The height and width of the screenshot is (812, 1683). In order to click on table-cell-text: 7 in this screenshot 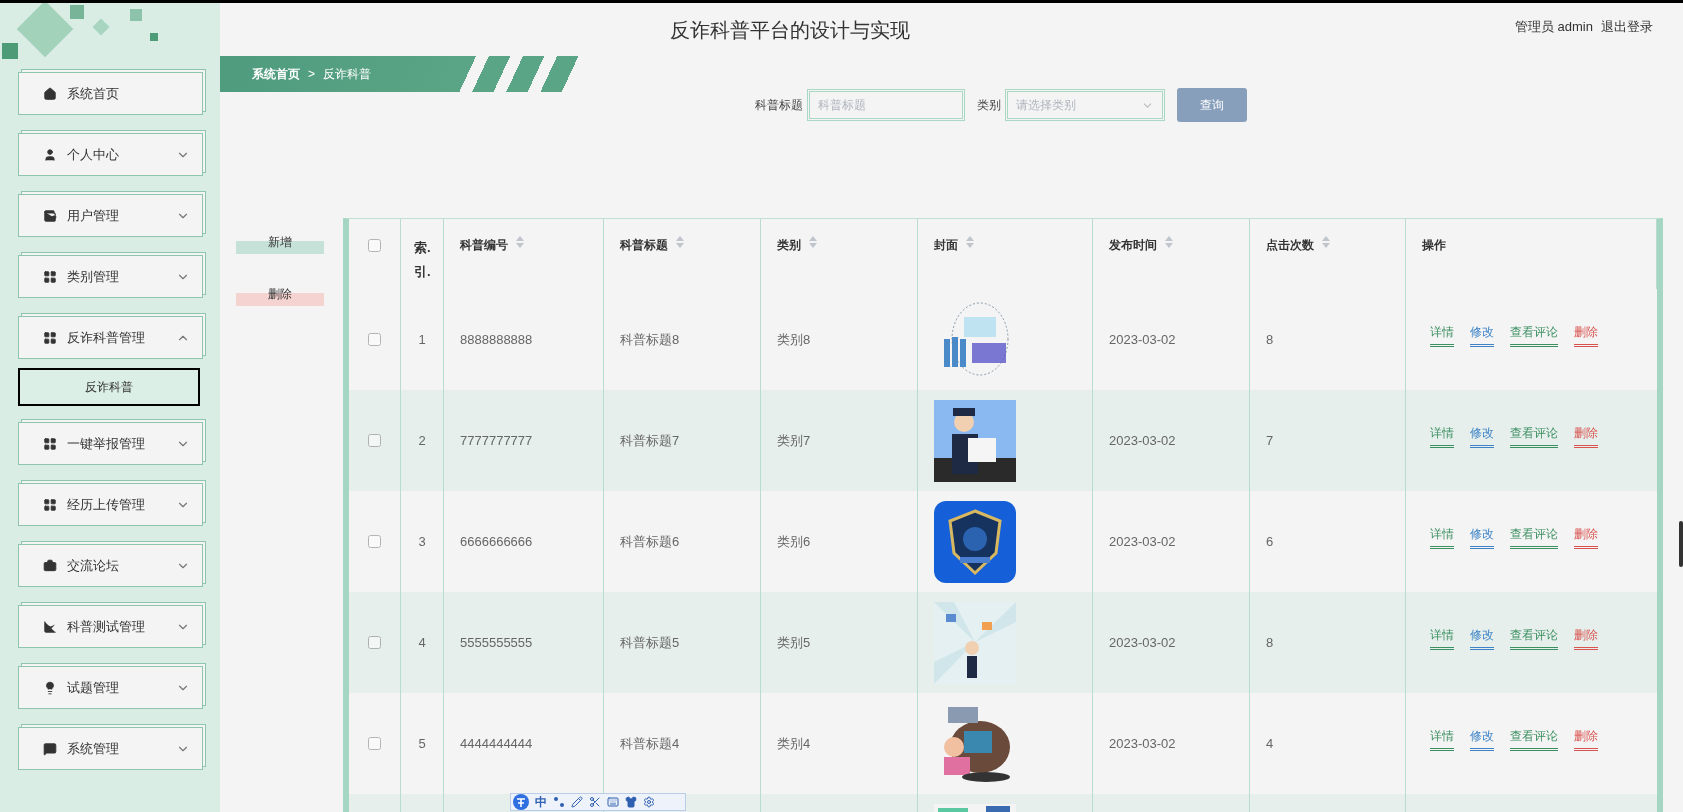, I will do `click(1270, 440)`.